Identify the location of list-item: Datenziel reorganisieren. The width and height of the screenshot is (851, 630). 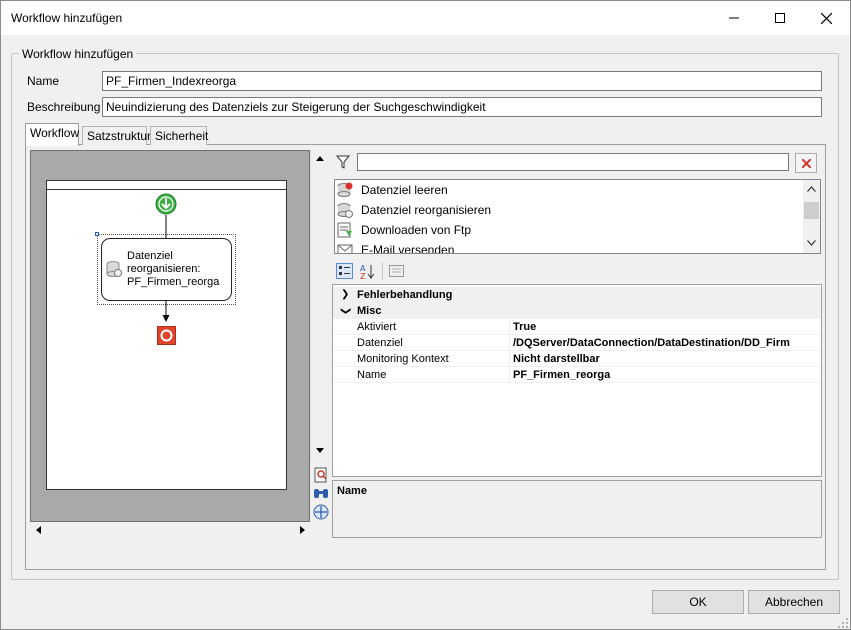
(414, 210).